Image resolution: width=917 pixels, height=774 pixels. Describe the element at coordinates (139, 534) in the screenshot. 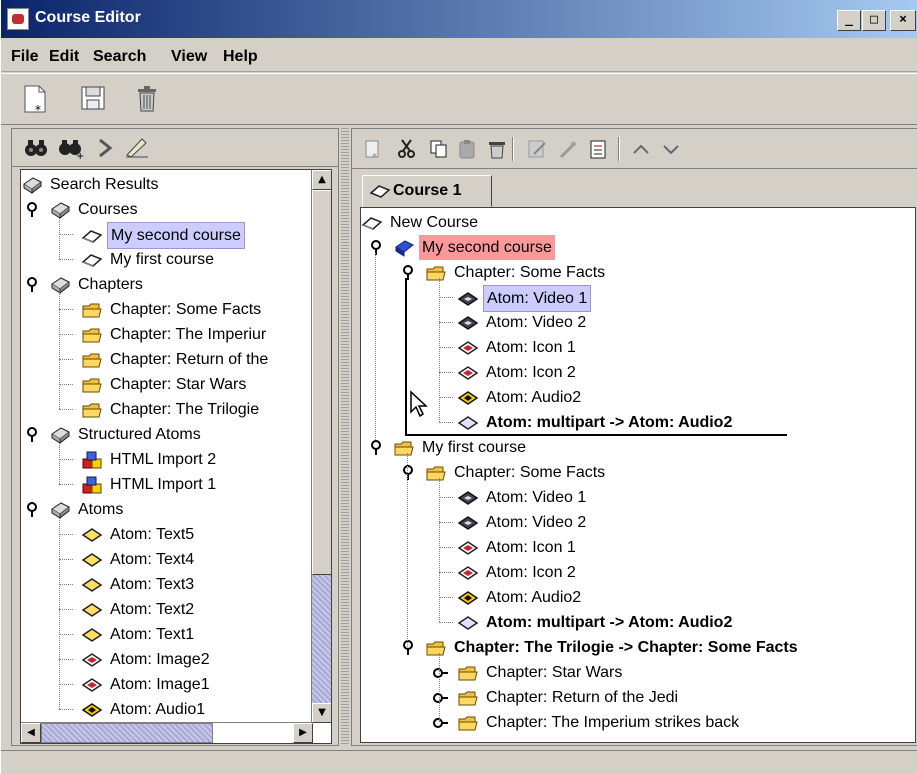

I see `left-tree-item: Atom: Text5` at that location.